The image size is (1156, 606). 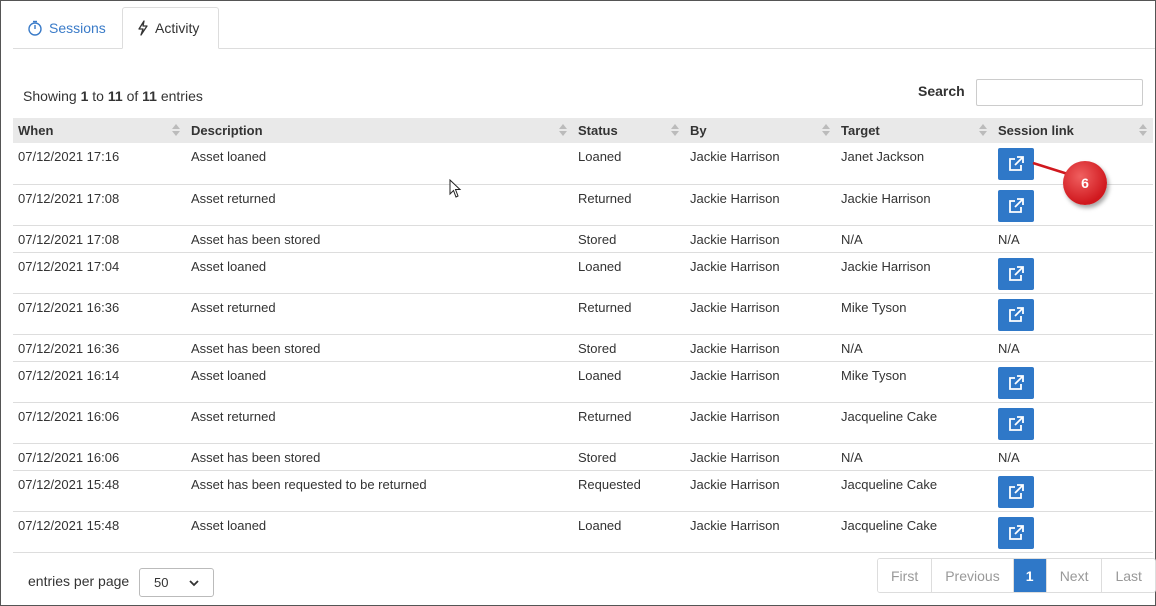 I want to click on column-label: When, so click(x=36, y=130).